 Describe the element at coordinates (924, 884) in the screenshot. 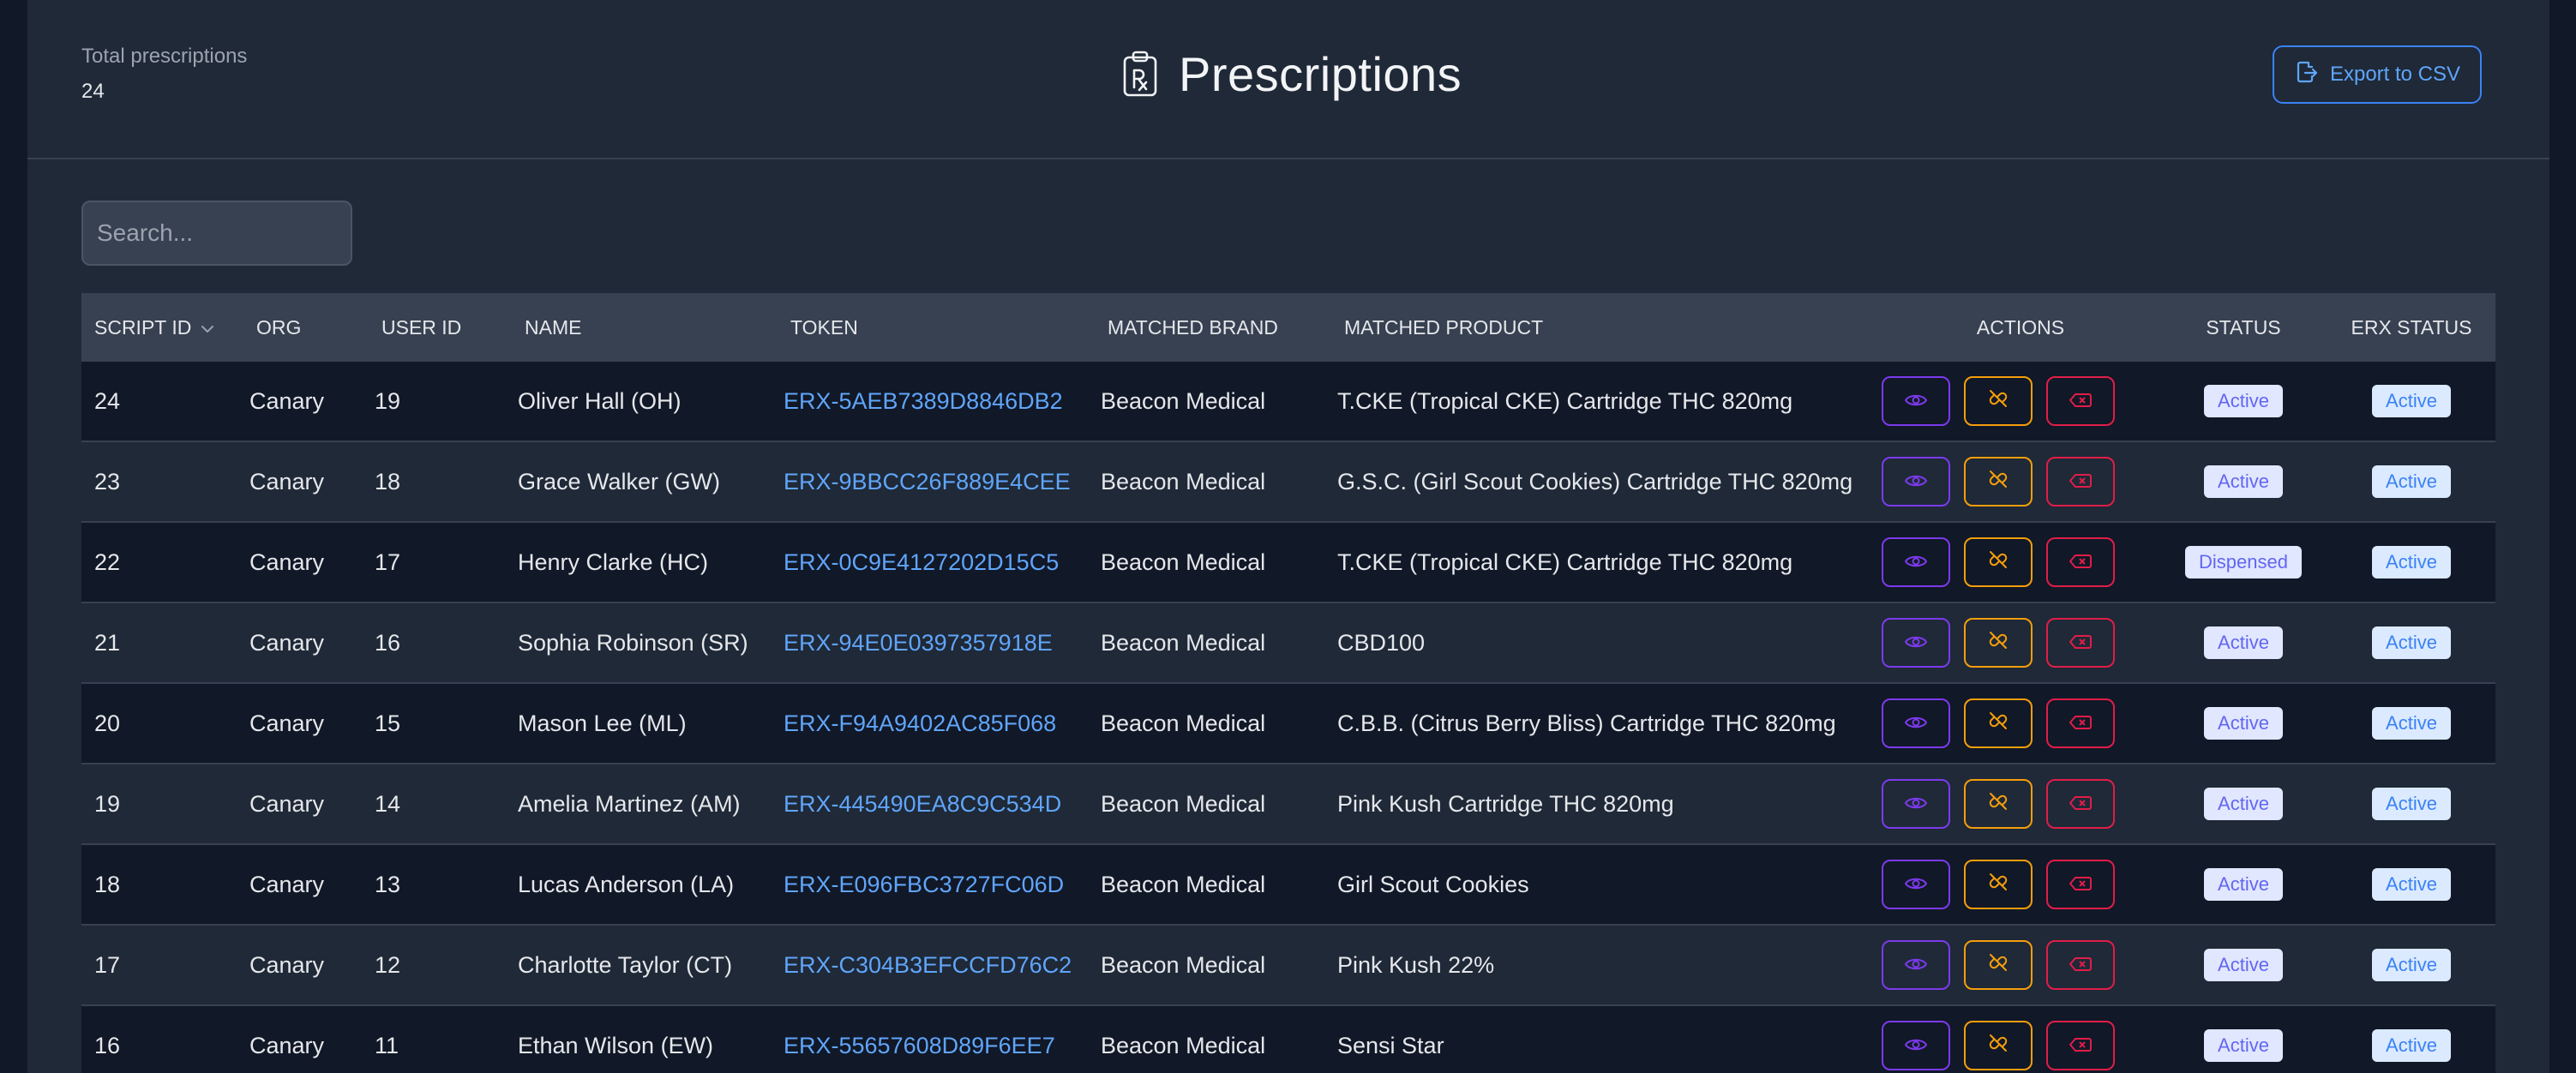

I see `token-link: ERX-E096FBC3727FC06D` at that location.